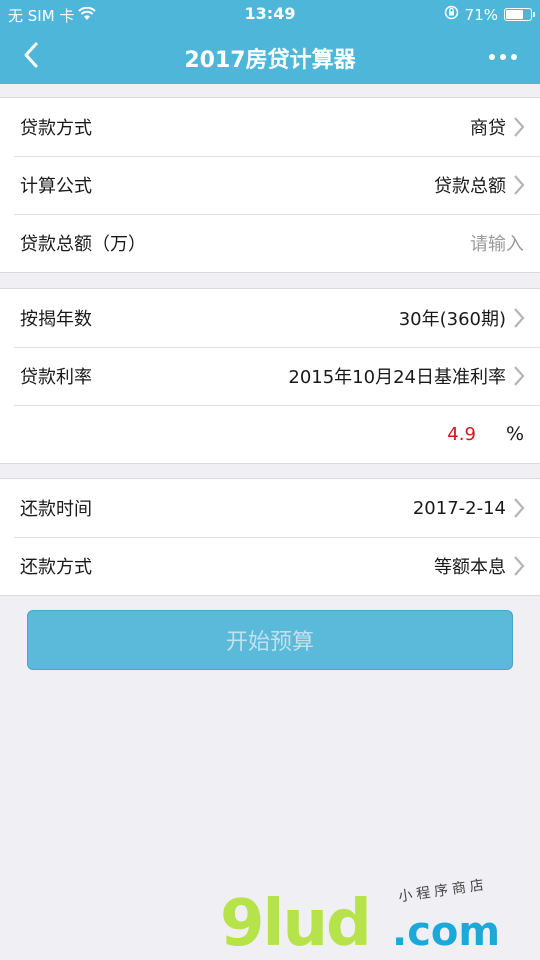  I want to click on watermark: 小程序商店 9lud .com, so click(370, 916).